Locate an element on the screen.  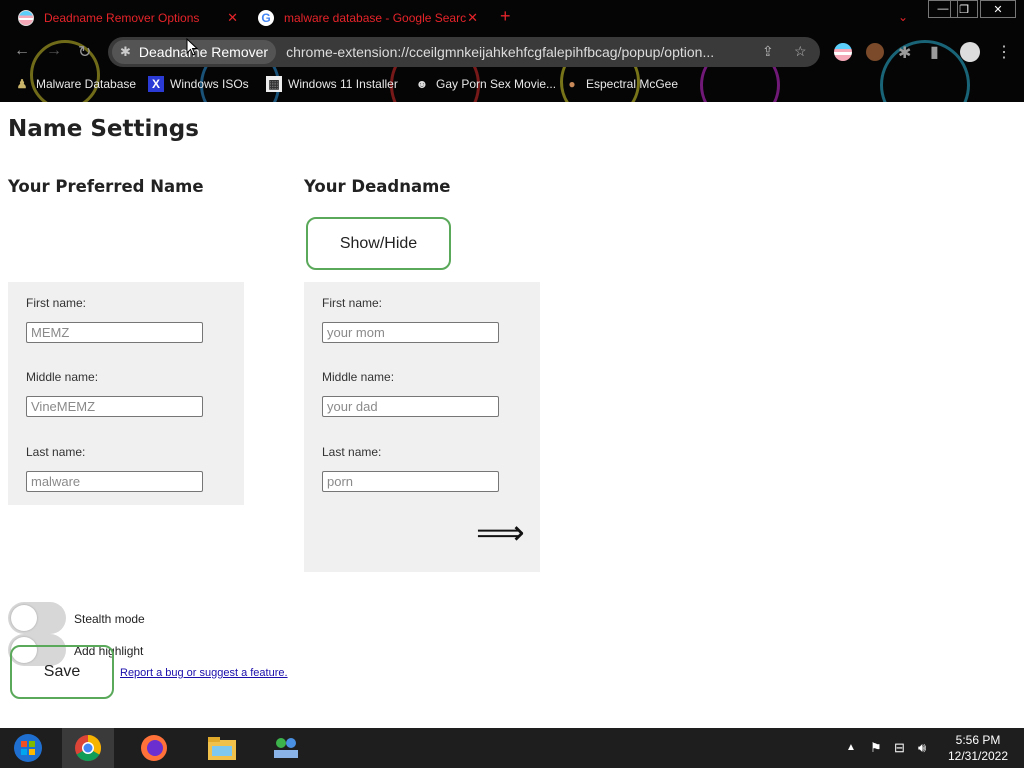
toggle-knob is located at coordinates (24, 618).